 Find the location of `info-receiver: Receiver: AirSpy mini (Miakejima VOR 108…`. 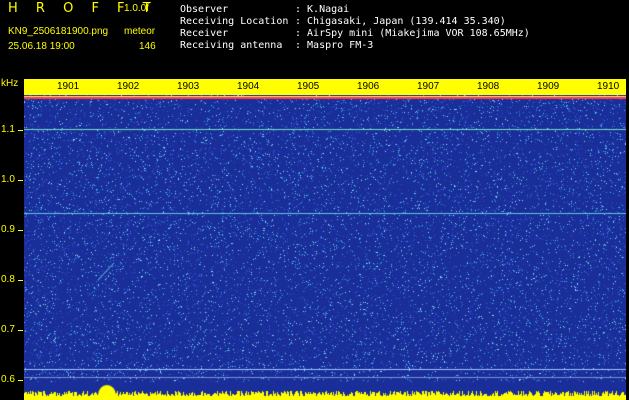

info-receiver: Receiver: AirSpy mini (Miakejima VOR 108… is located at coordinates (355, 33).